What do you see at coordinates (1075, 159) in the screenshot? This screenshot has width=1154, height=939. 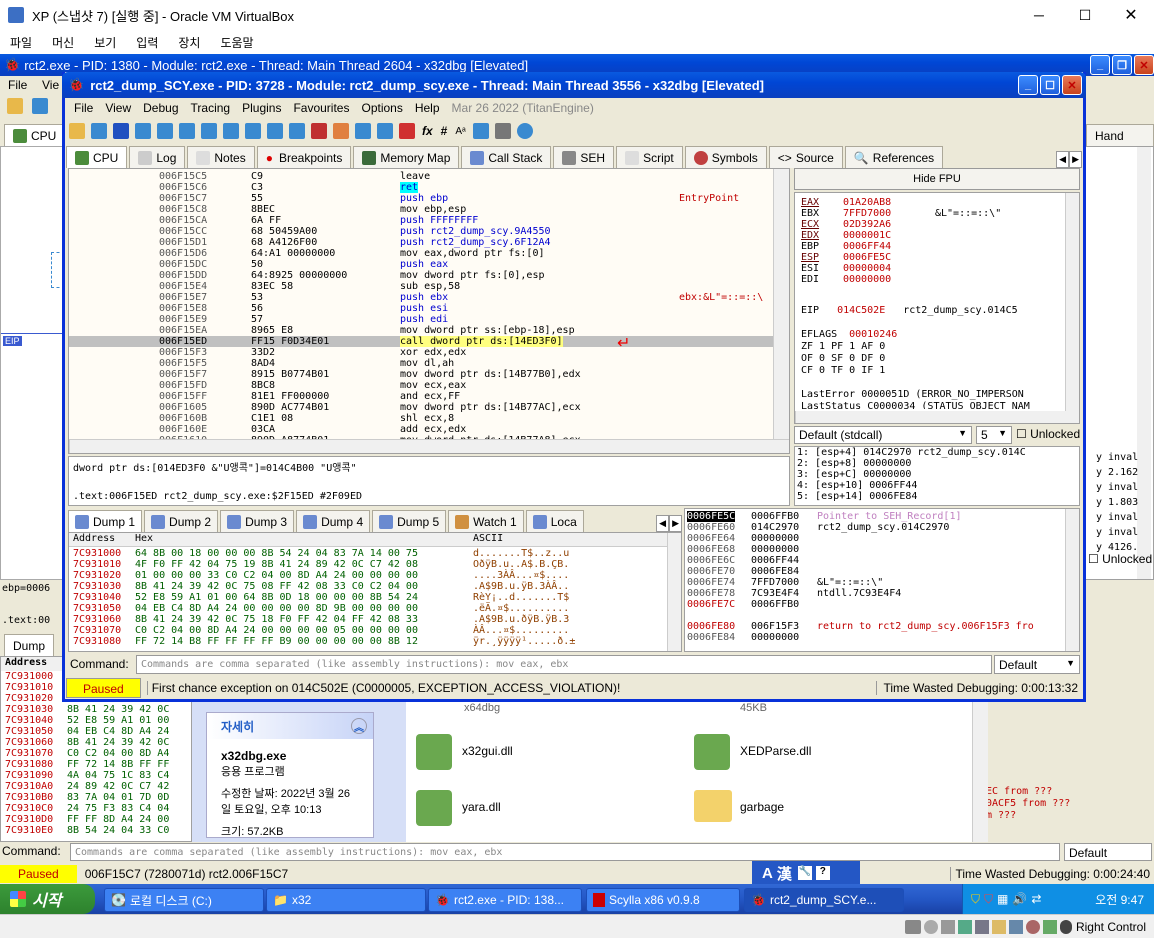 I see `tab-scroll-right-icon: ▶` at bounding box center [1075, 159].